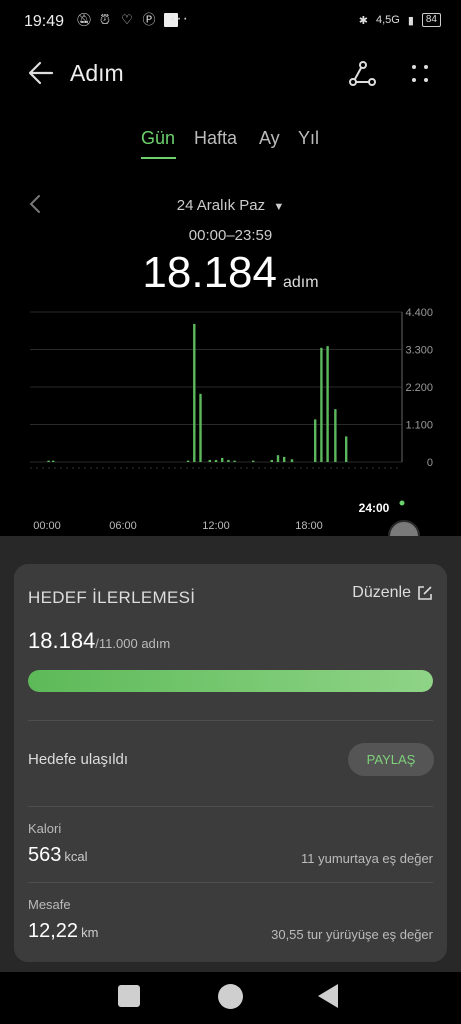 The image size is (461, 1024). I want to click on date-selector: 24 Aralık Paz ▼, so click(230, 205).